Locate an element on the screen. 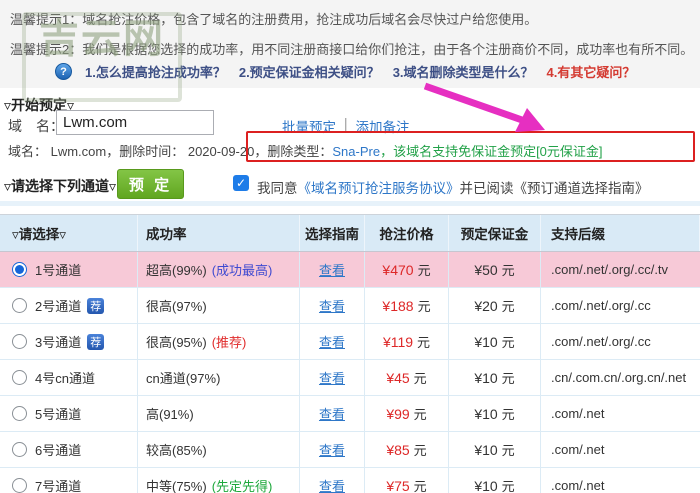  price-value: ¥75 is located at coordinates (398, 485).